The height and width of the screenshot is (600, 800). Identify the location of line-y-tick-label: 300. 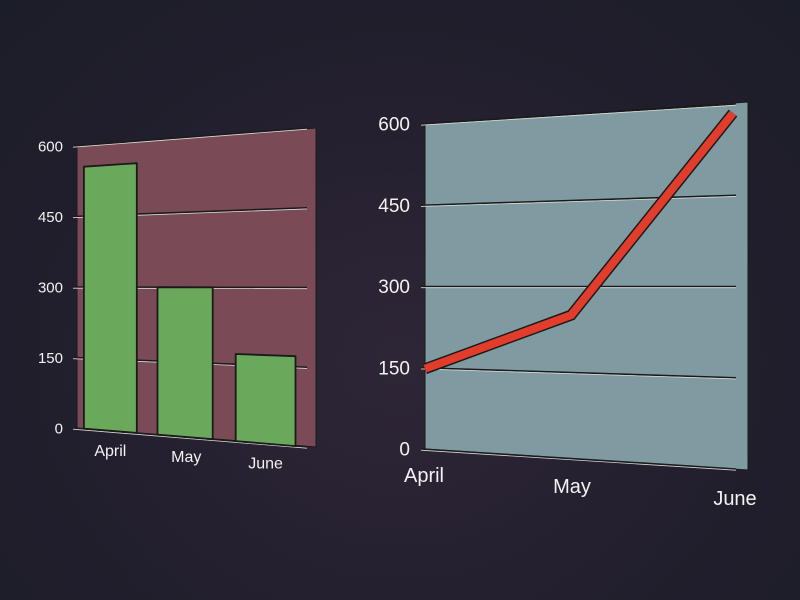
(394, 287).